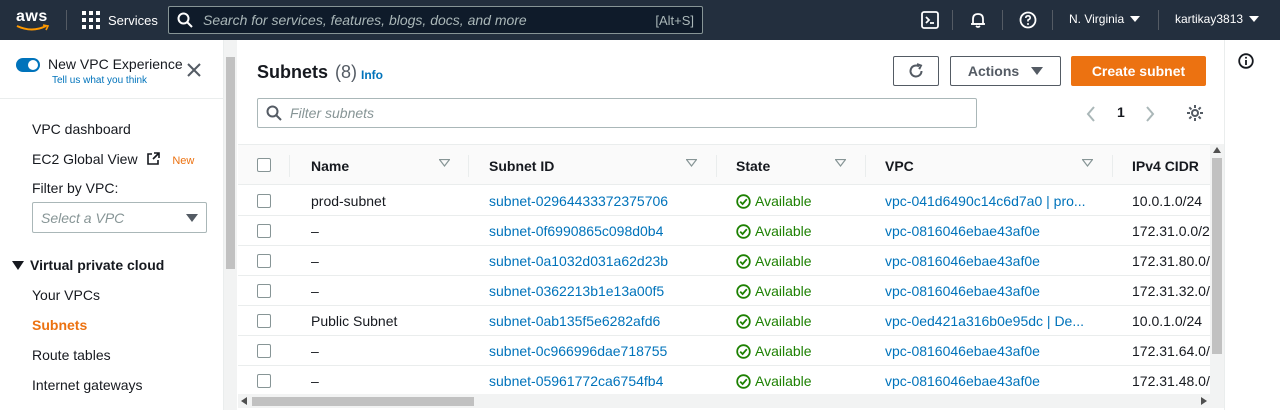 The width and height of the screenshot is (1280, 410). I want to click on filter-subnets-input: Filter subnets, so click(617, 113).